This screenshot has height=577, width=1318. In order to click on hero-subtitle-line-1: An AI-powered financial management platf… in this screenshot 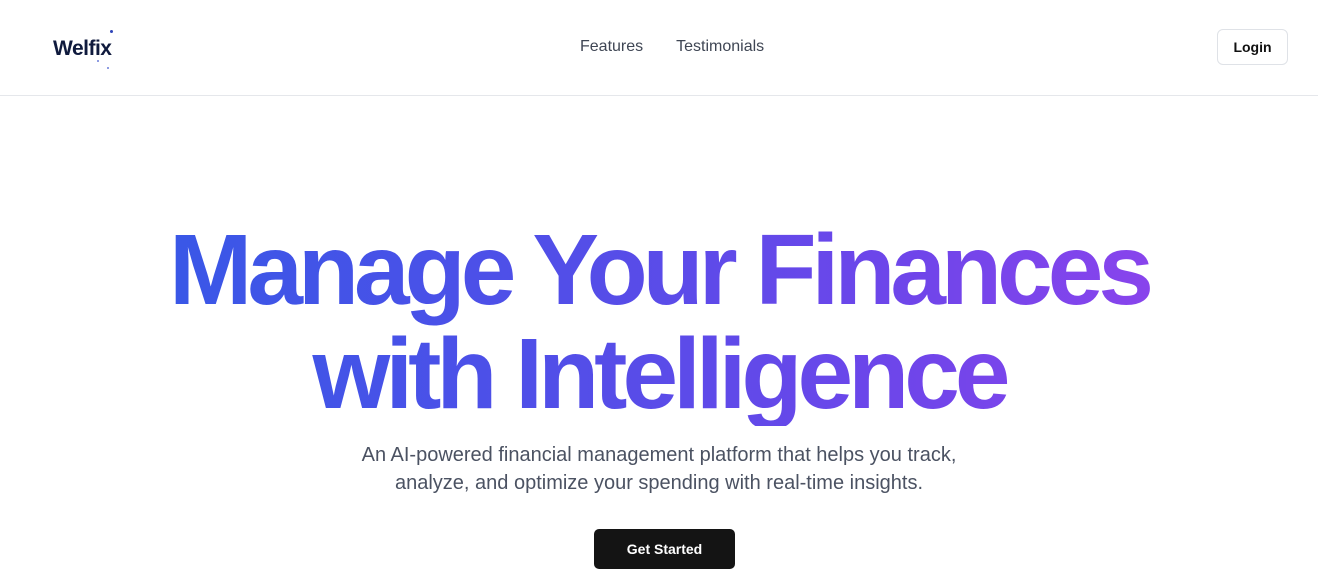, I will do `click(659, 455)`.